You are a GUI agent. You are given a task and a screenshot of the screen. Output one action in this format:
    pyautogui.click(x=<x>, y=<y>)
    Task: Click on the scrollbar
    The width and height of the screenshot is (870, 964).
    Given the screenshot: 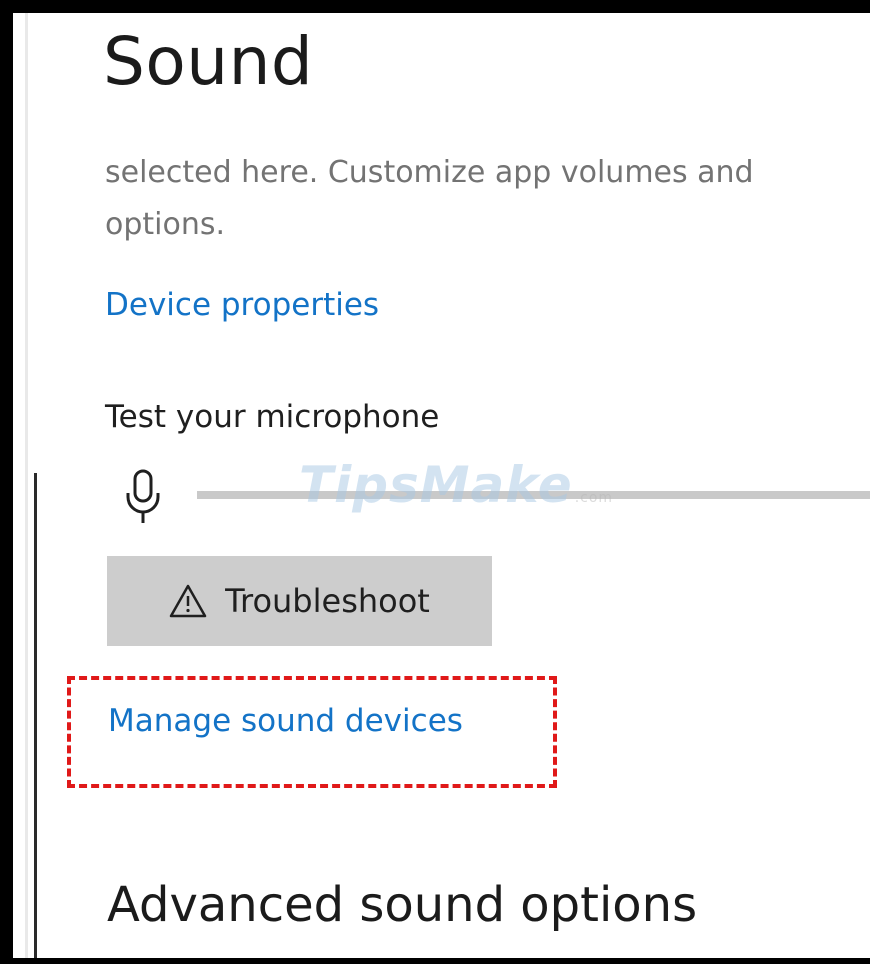 What is the action you would take?
    pyautogui.click(x=35, y=715)
    